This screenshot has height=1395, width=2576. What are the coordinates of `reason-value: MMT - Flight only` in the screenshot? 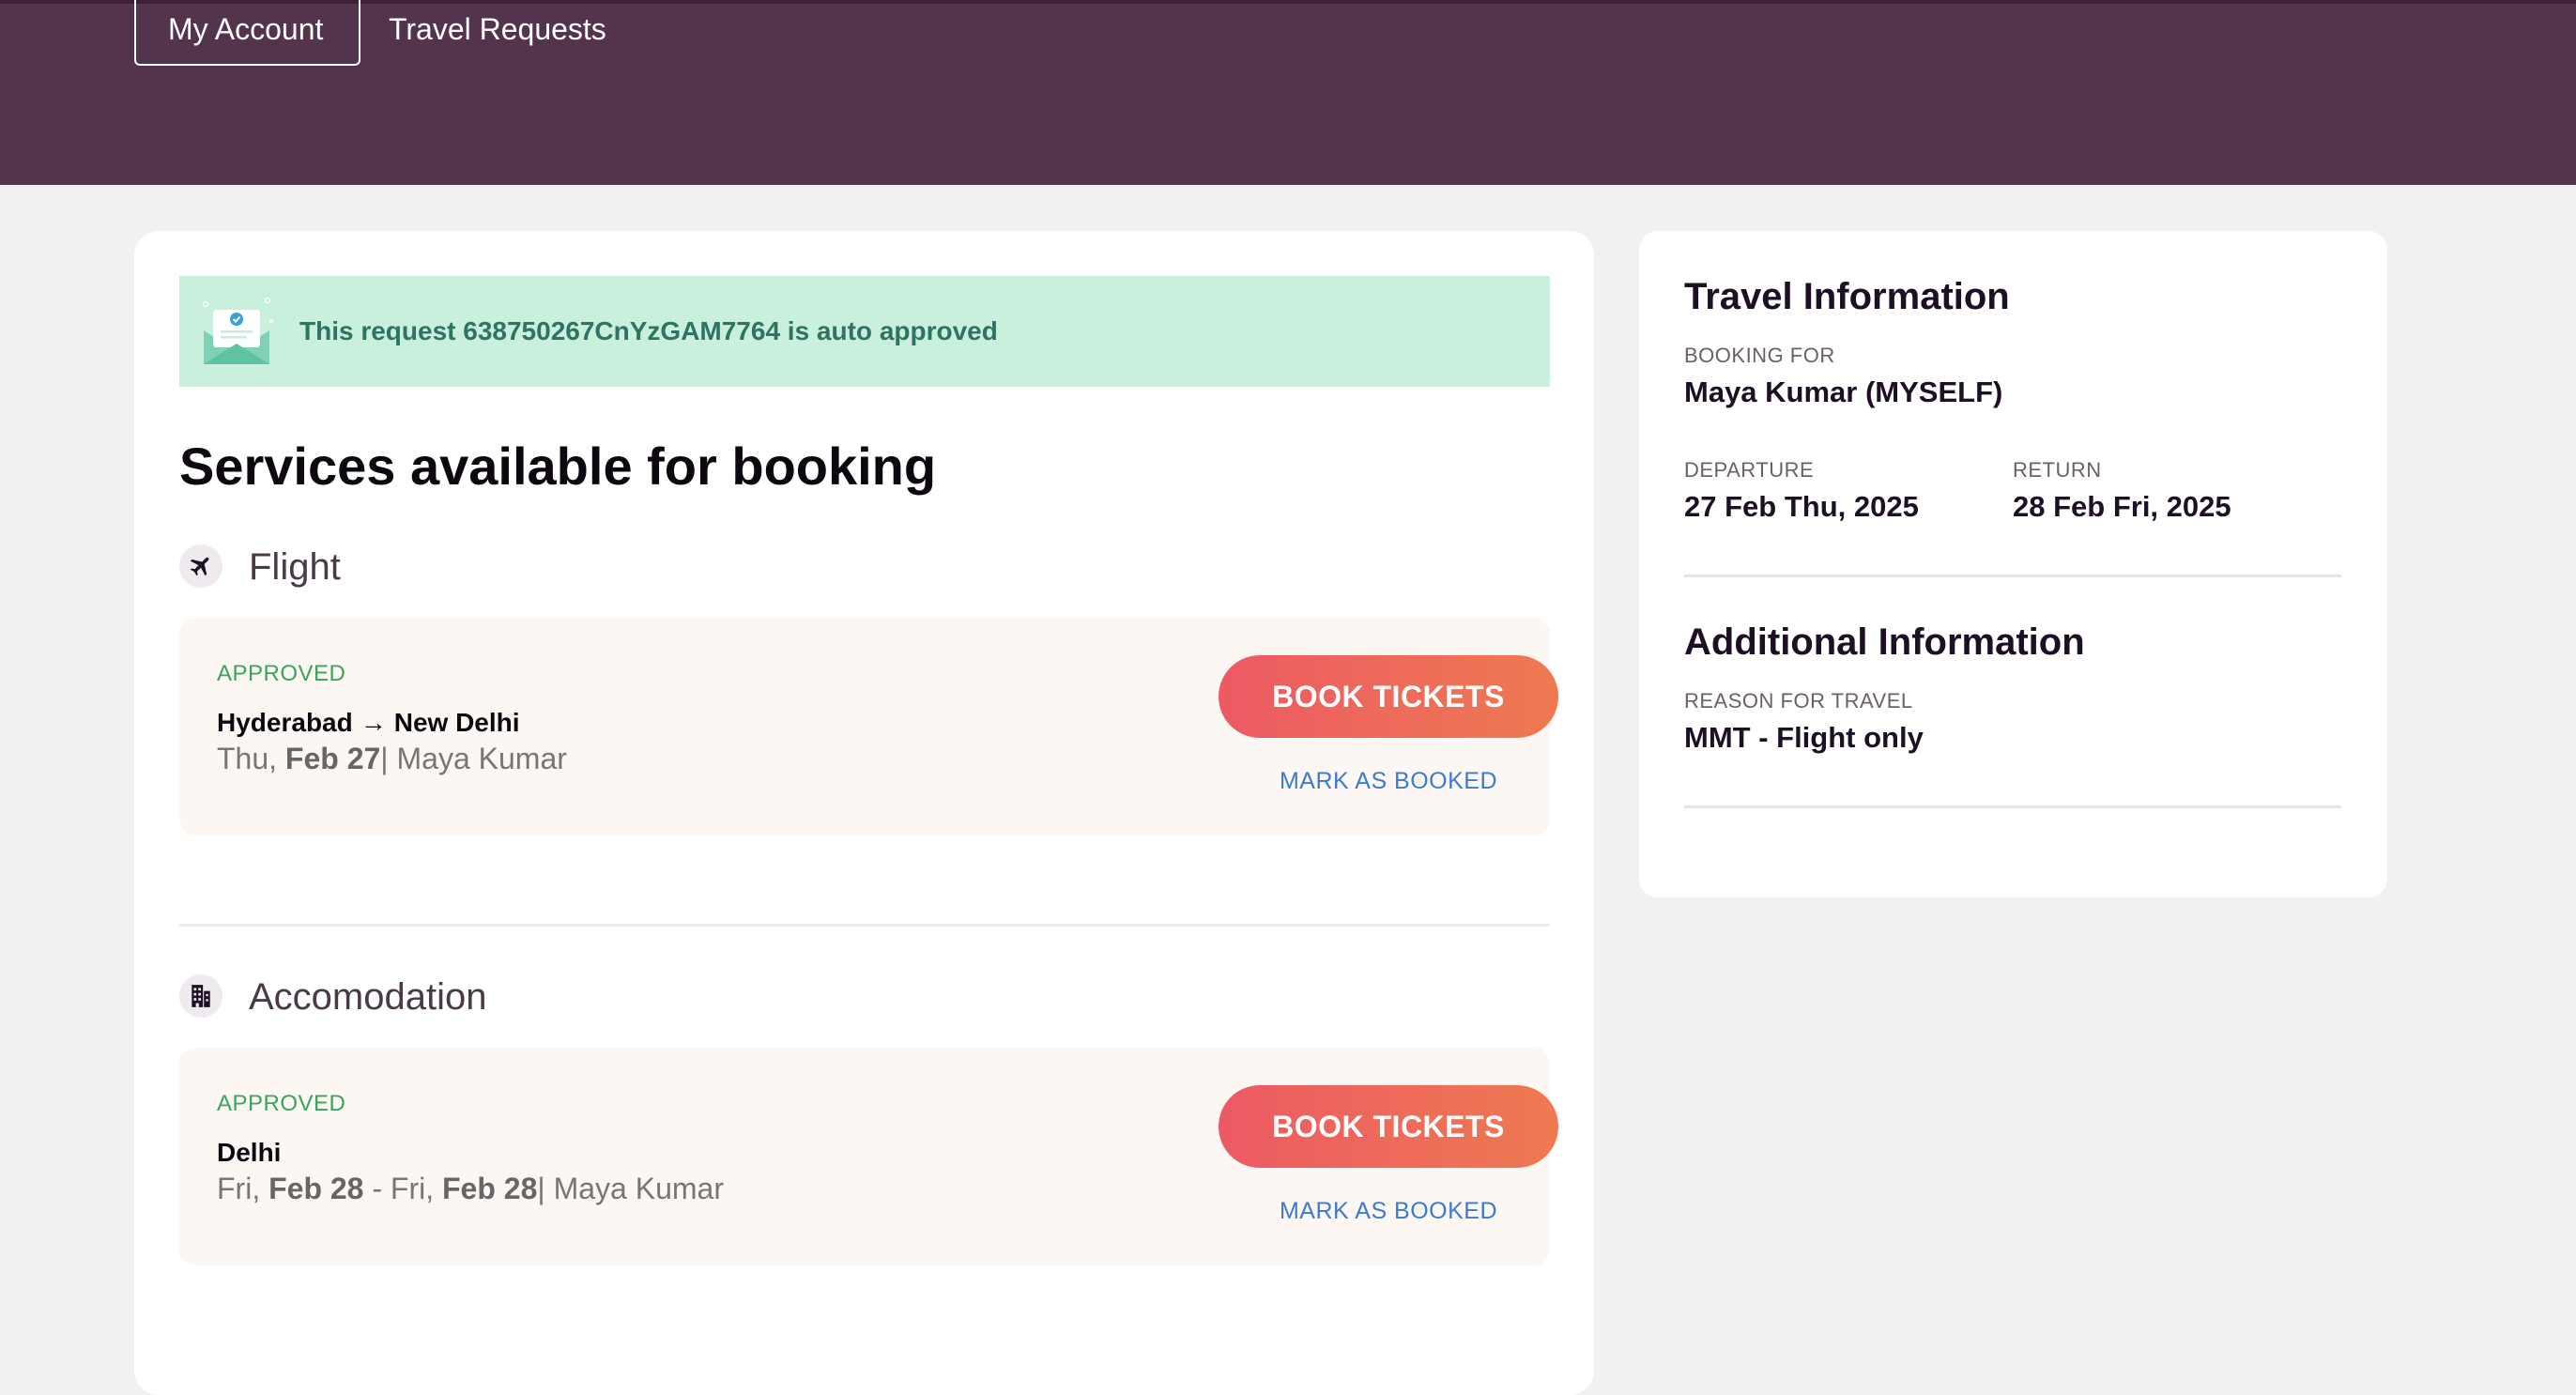 It's located at (1804, 738).